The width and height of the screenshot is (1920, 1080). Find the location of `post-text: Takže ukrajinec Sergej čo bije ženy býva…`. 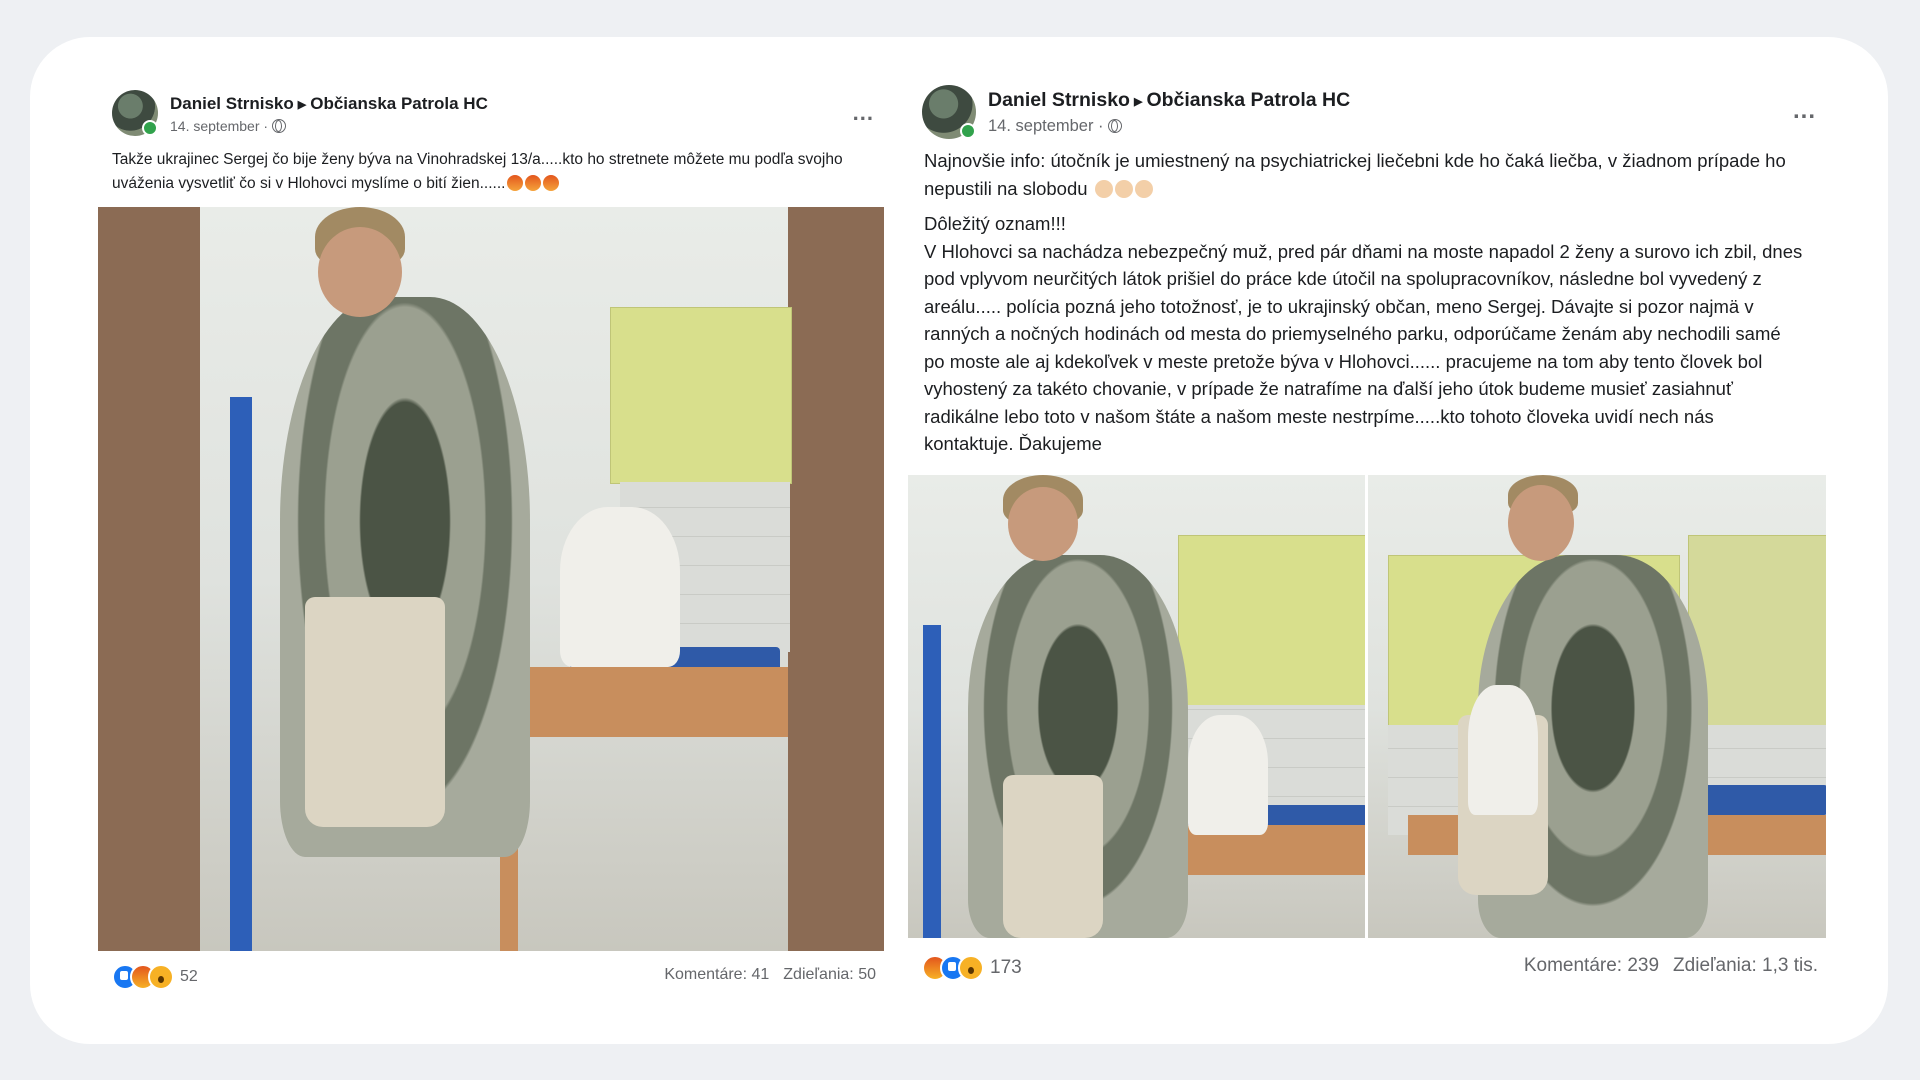

post-text: Takže ukrajinec Sergej čo bije ženy býva… is located at coordinates (482, 172).